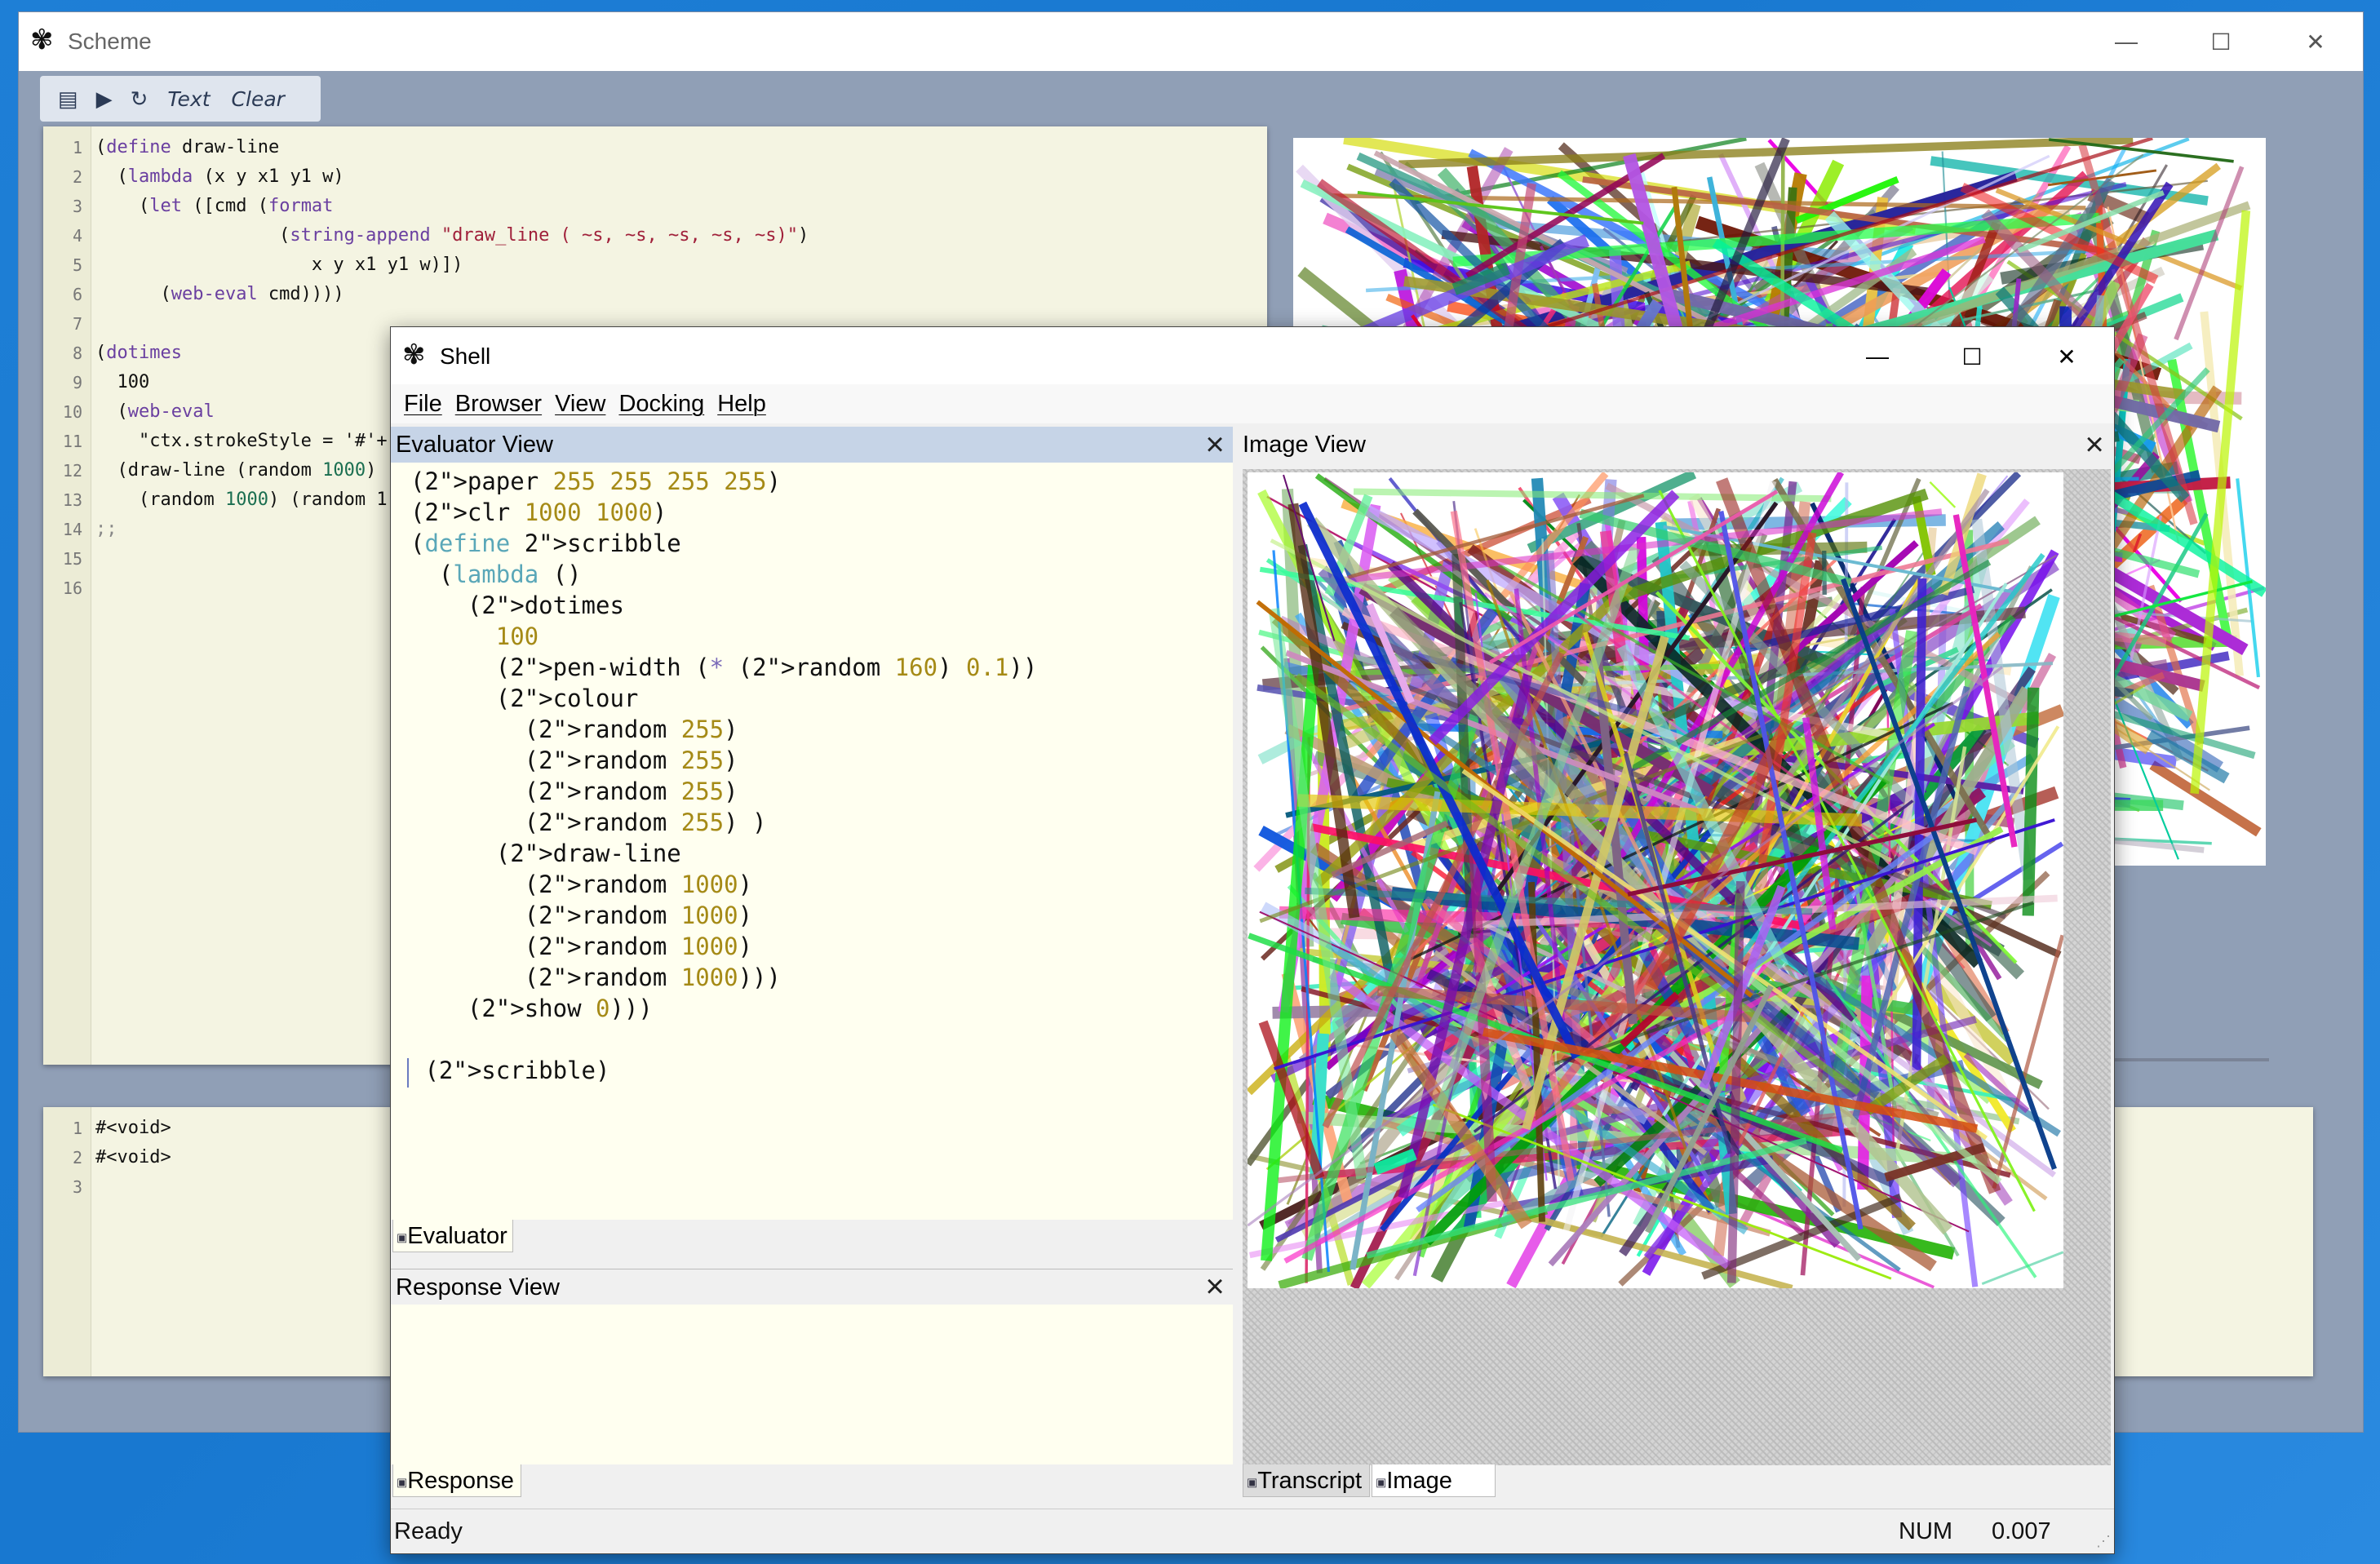  What do you see at coordinates (236, 471) in the screenshot?
I see `code-text: (draw-line (random 1000)` at bounding box center [236, 471].